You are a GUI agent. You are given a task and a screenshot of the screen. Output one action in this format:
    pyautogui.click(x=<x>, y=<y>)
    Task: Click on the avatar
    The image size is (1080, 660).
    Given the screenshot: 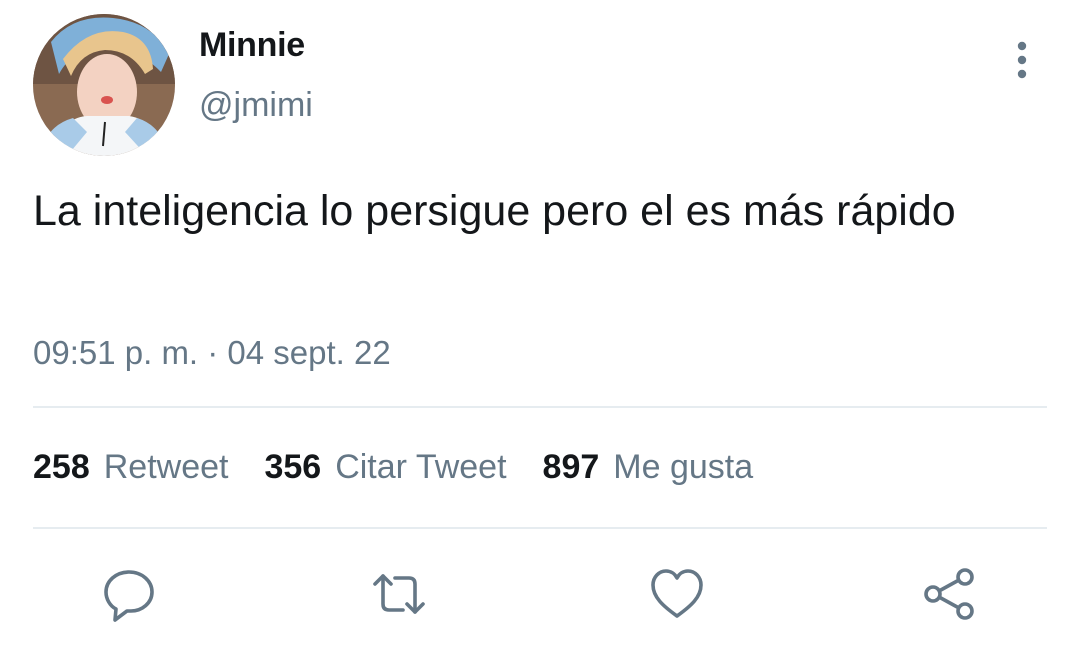 What is the action you would take?
    pyautogui.click(x=104, y=85)
    